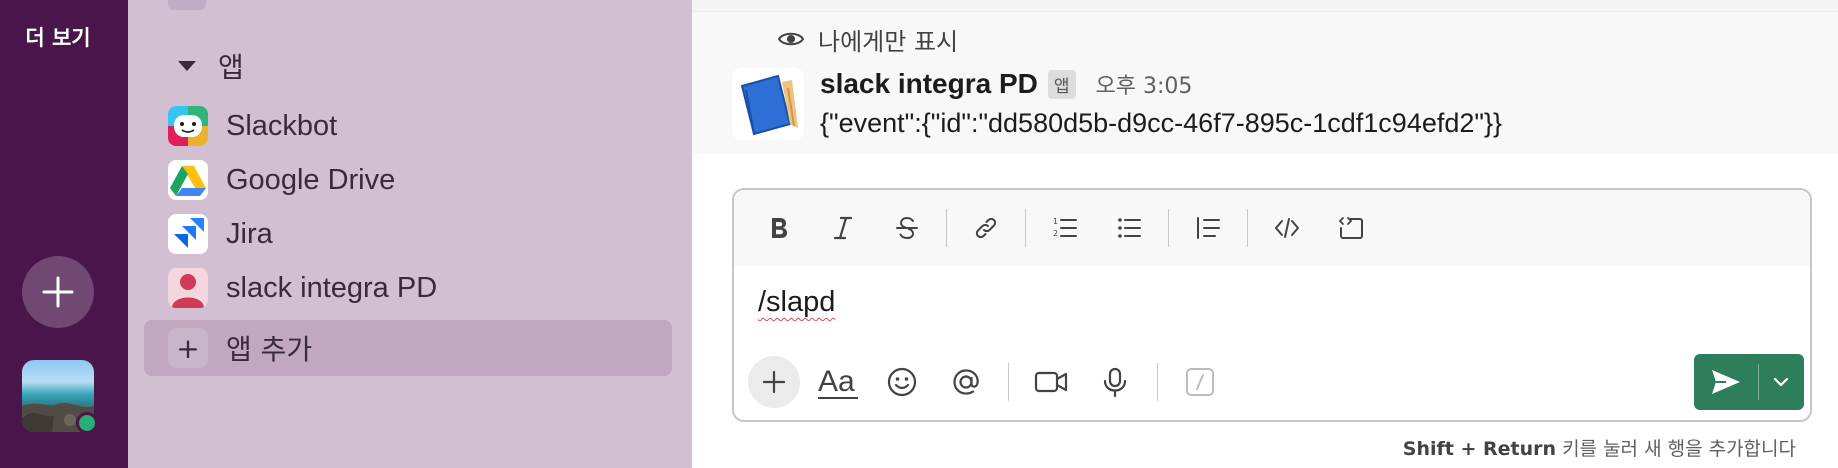  What do you see at coordinates (282, 125) in the screenshot?
I see `sidebar-item-label: Slackbot` at bounding box center [282, 125].